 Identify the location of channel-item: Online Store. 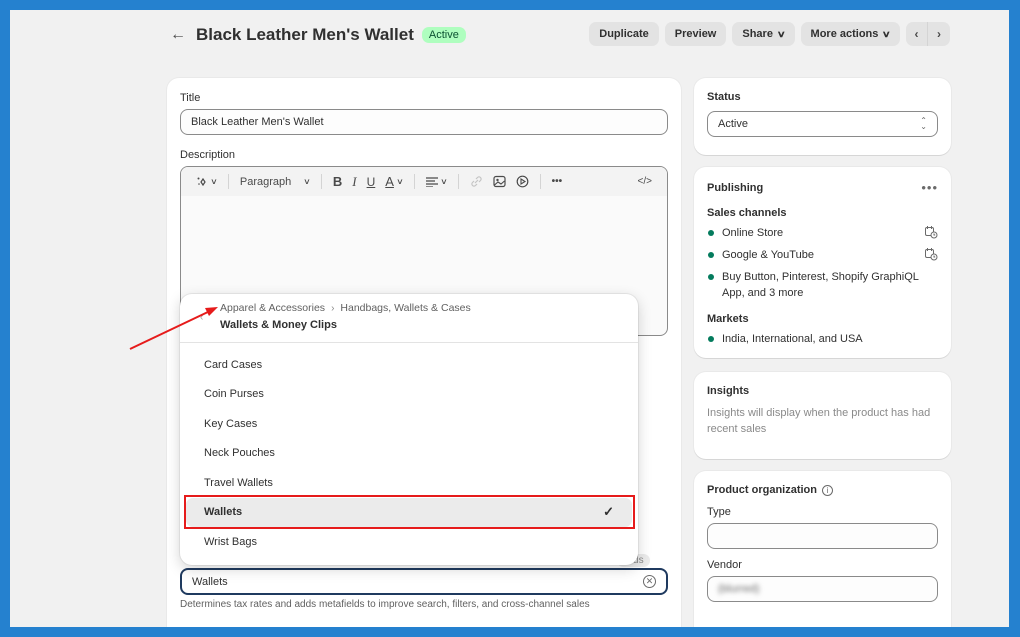
(822, 233).